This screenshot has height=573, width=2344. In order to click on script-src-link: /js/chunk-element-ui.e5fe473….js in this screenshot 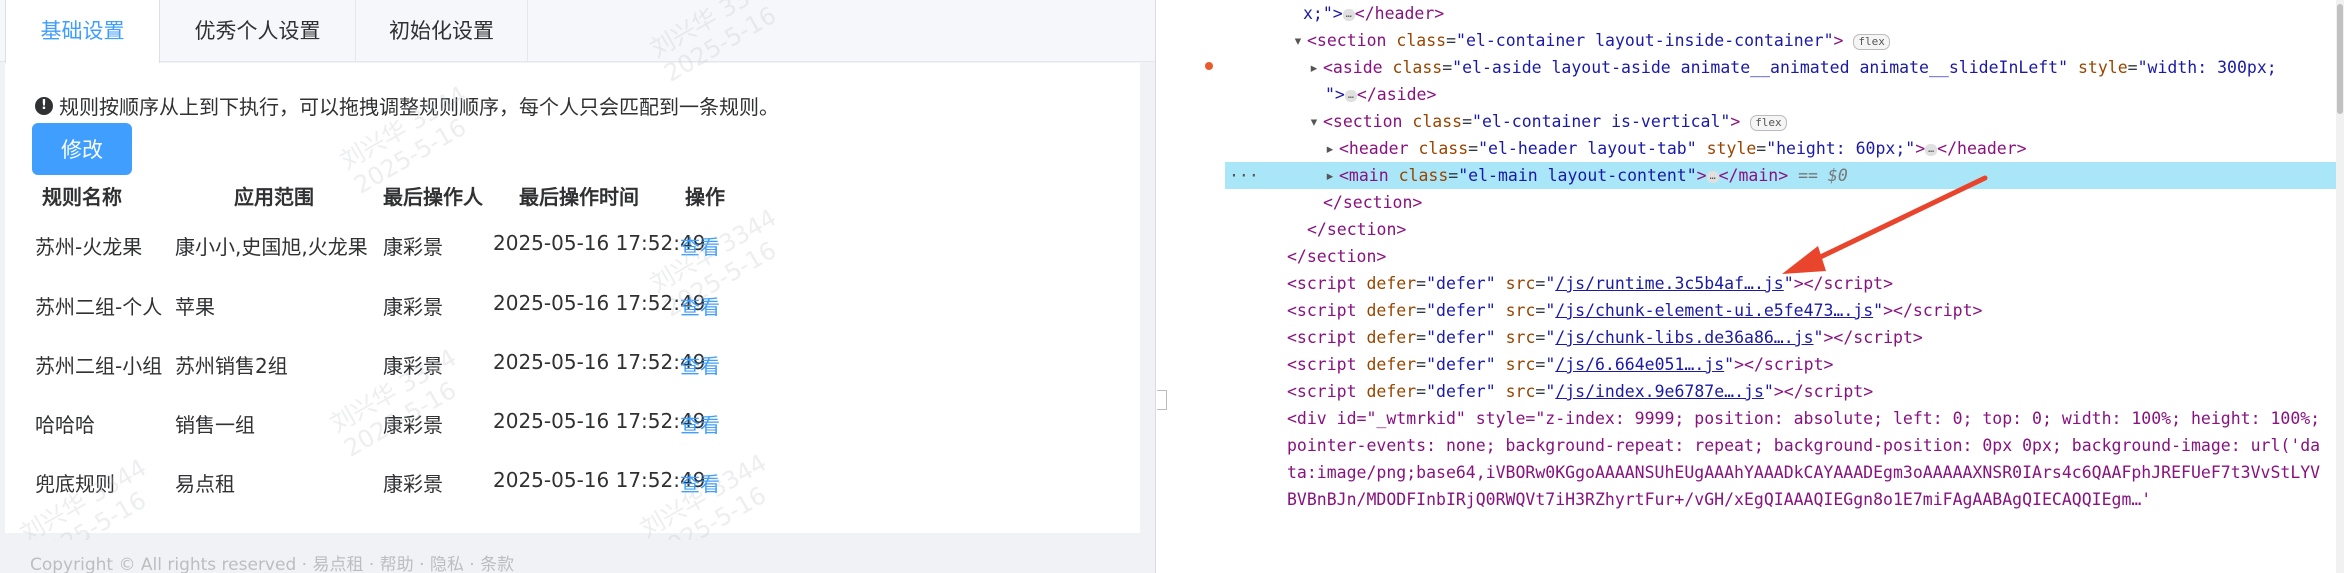, I will do `click(1714, 310)`.